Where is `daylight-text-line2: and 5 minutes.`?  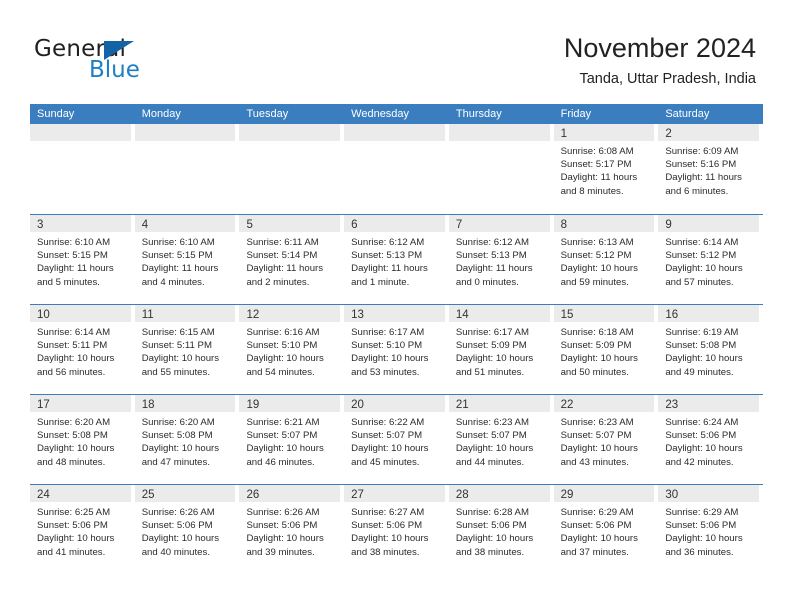
daylight-text-line2: and 5 minutes. is located at coordinates (68, 282).